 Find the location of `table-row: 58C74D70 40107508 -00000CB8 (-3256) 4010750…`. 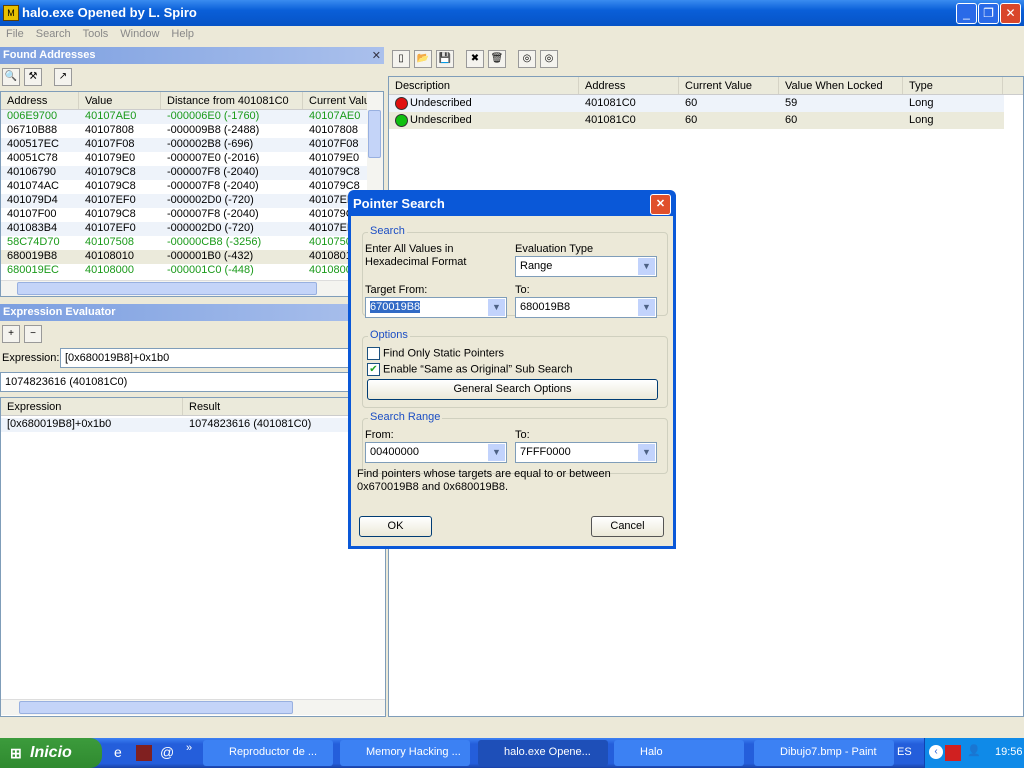

table-row: 58C74D70 40107508 -00000CB8 (-3256) 4010750… is located at coordinates (192, 243).